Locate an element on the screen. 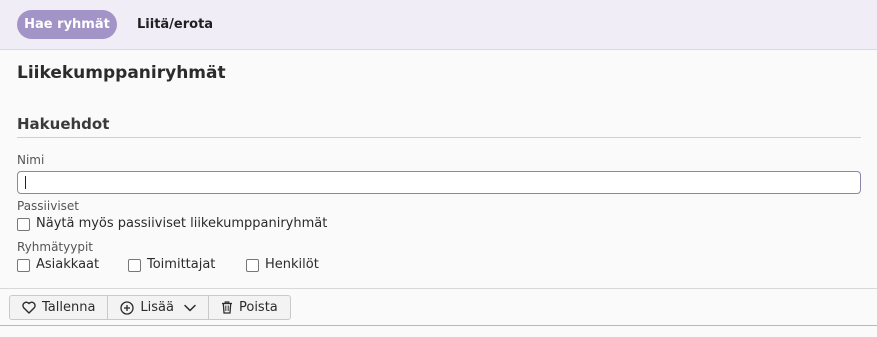  group-type-customers-checkbox: Asiakkaat is located at coordinates (58, 265).